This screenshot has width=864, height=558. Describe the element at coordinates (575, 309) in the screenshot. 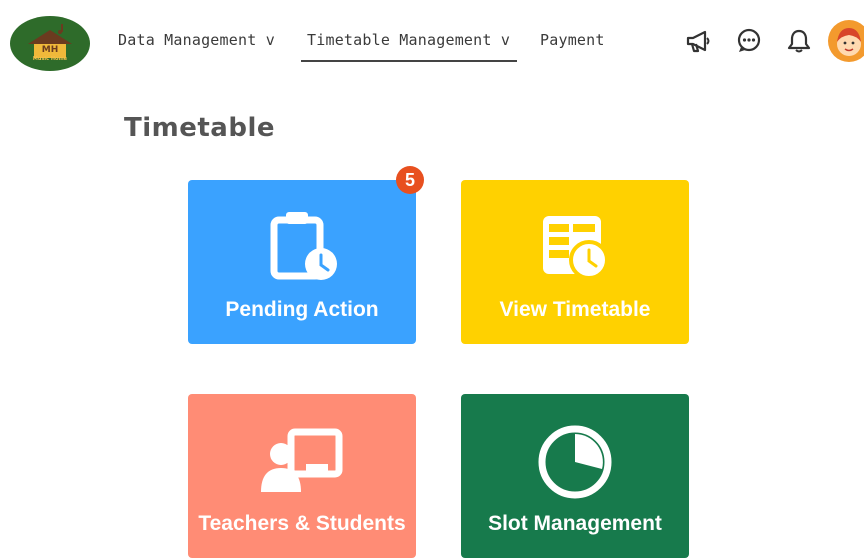

I see `view-timetable-label: View Timetable` at that location.